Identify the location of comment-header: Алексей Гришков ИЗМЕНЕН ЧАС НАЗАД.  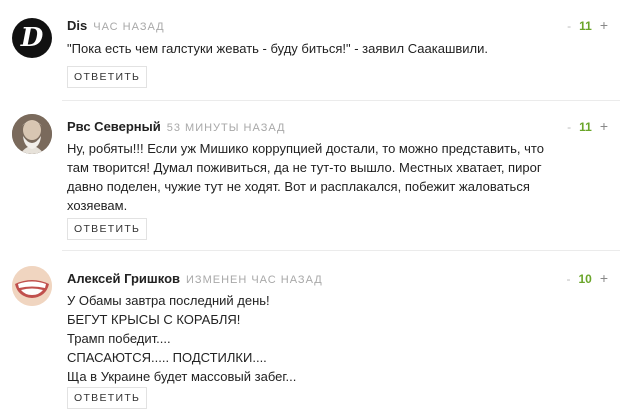
(195, 278).